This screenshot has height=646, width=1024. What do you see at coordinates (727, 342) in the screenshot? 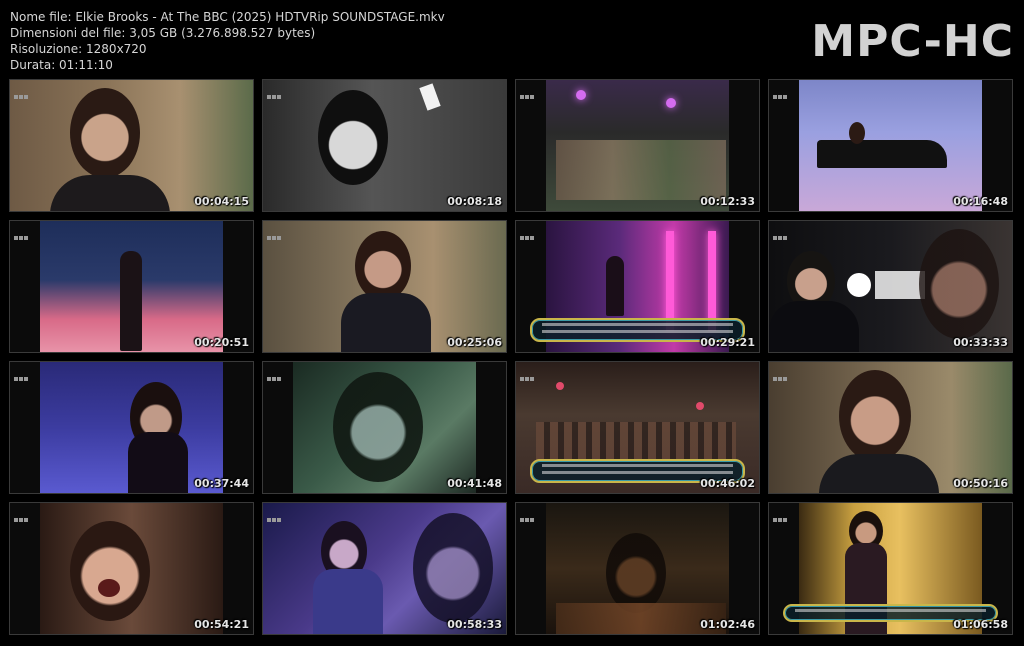
I see `thumbnail-timestamp: 00:29:21` at bounding box center [727, 342].